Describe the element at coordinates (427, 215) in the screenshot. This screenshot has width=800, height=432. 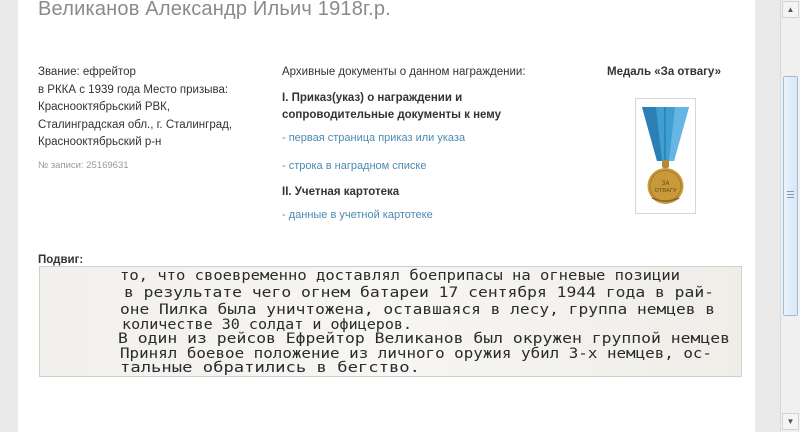
I see `link-card-index-data: - данные в учетной картотеке` at that location.